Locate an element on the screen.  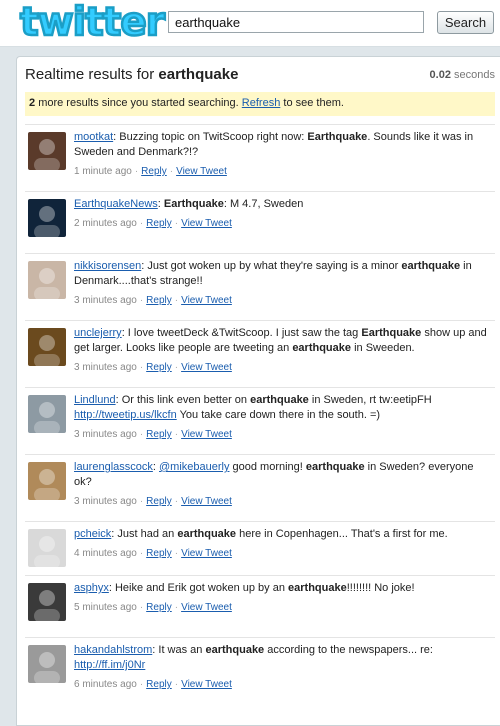
refresh-link: Refresh is located at coordinates (261, 103).